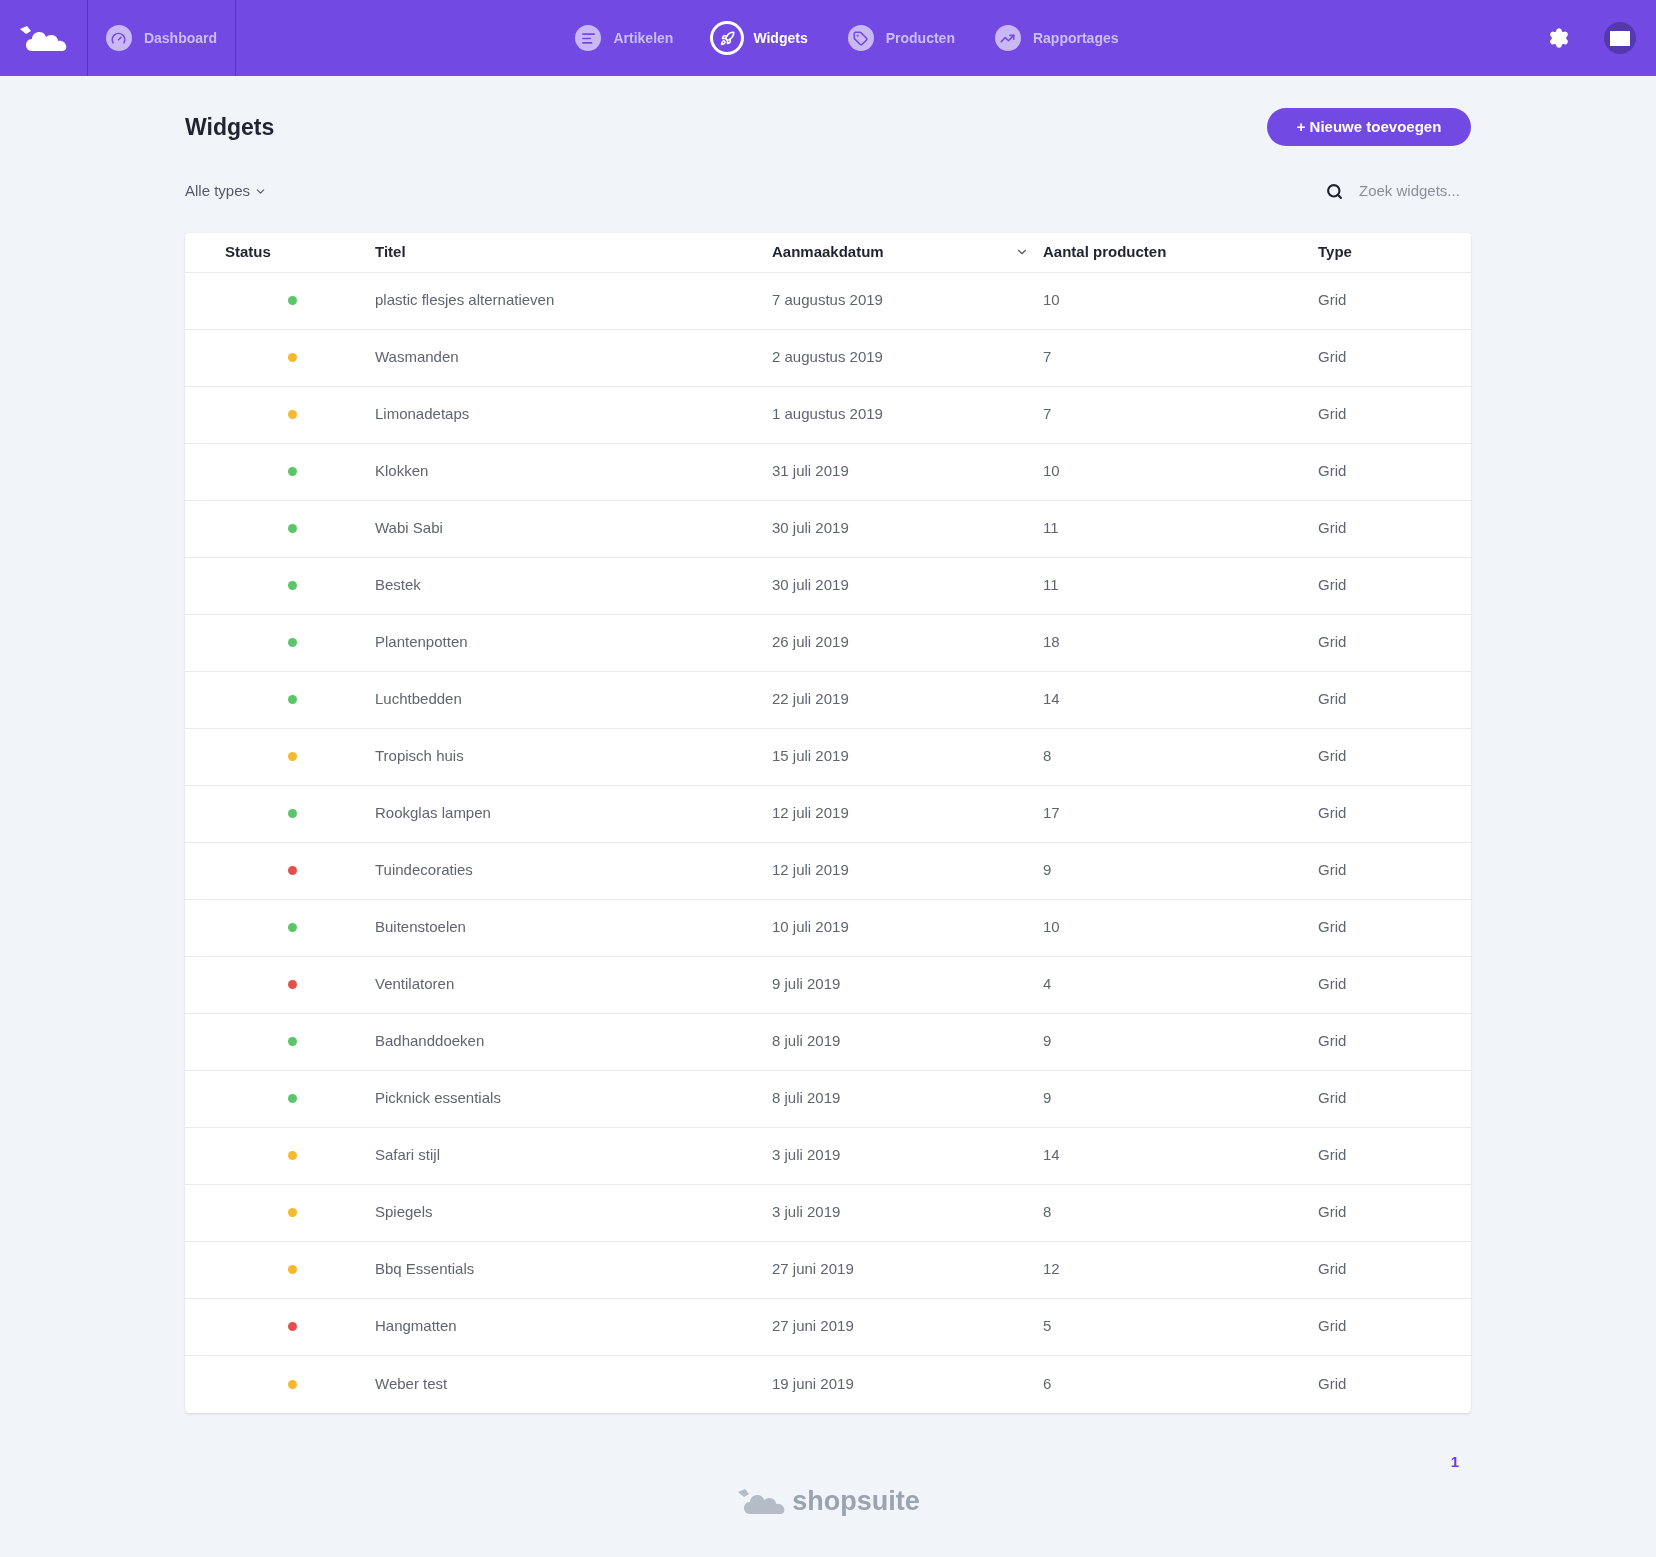 The image size is (1656, 1557). Describe the element at coordinates (398, 585) in the screenshot. I see `title-cell: Bestek` at that location.